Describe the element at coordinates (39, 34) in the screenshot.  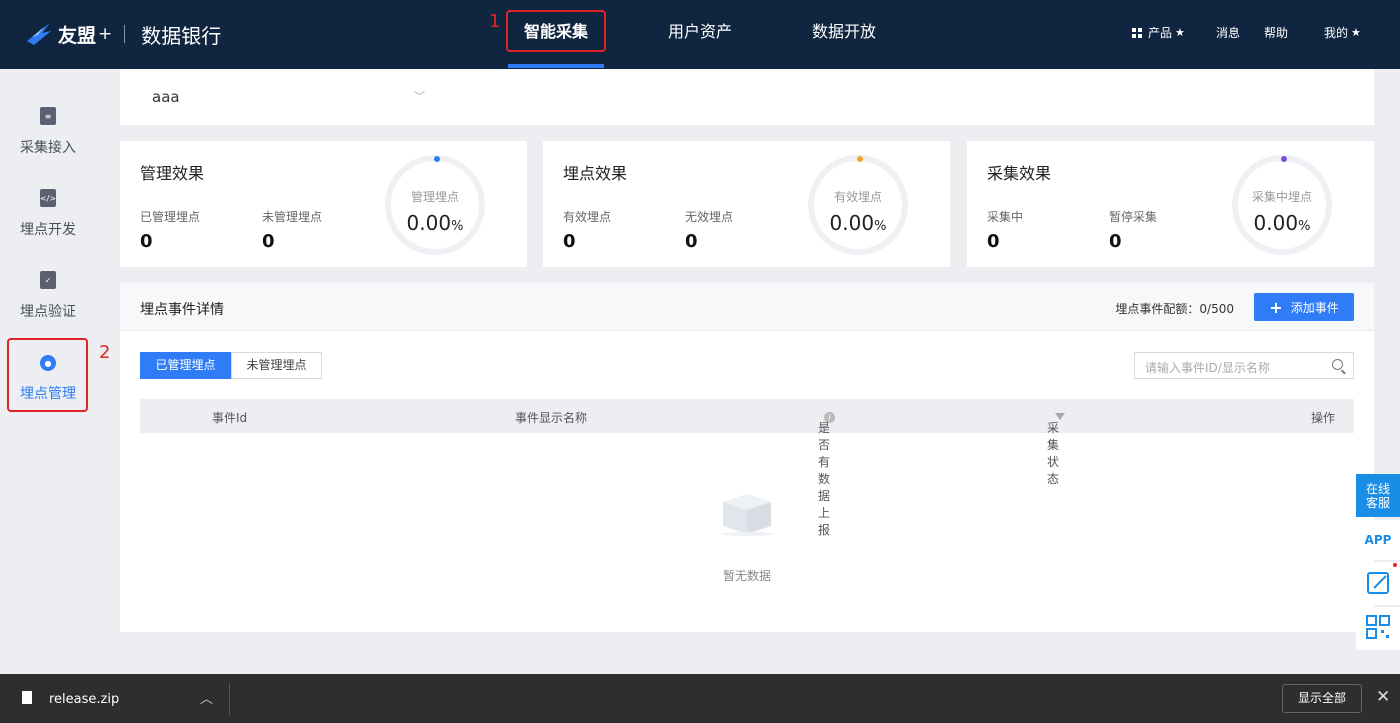
I see `umeng-logo-icon` at that location.